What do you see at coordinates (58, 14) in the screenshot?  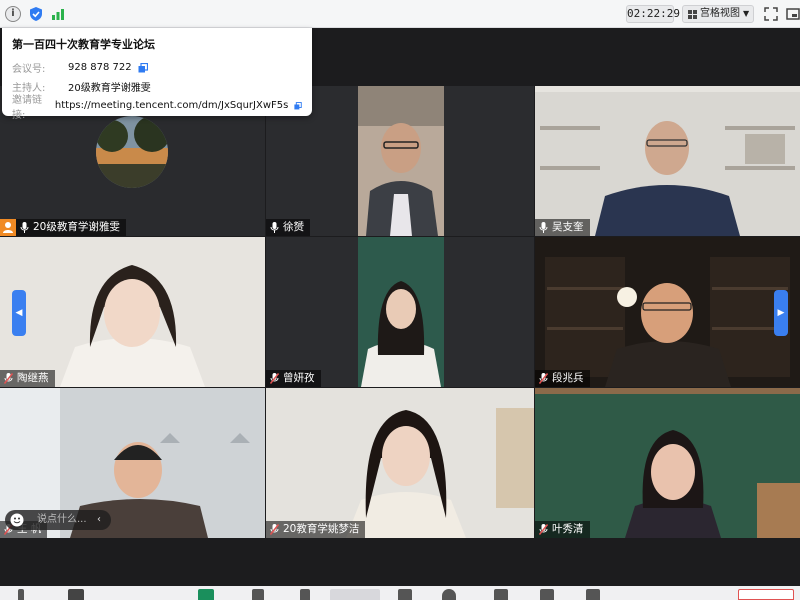 I see `signal-icon` at bounding box center [58, 14].